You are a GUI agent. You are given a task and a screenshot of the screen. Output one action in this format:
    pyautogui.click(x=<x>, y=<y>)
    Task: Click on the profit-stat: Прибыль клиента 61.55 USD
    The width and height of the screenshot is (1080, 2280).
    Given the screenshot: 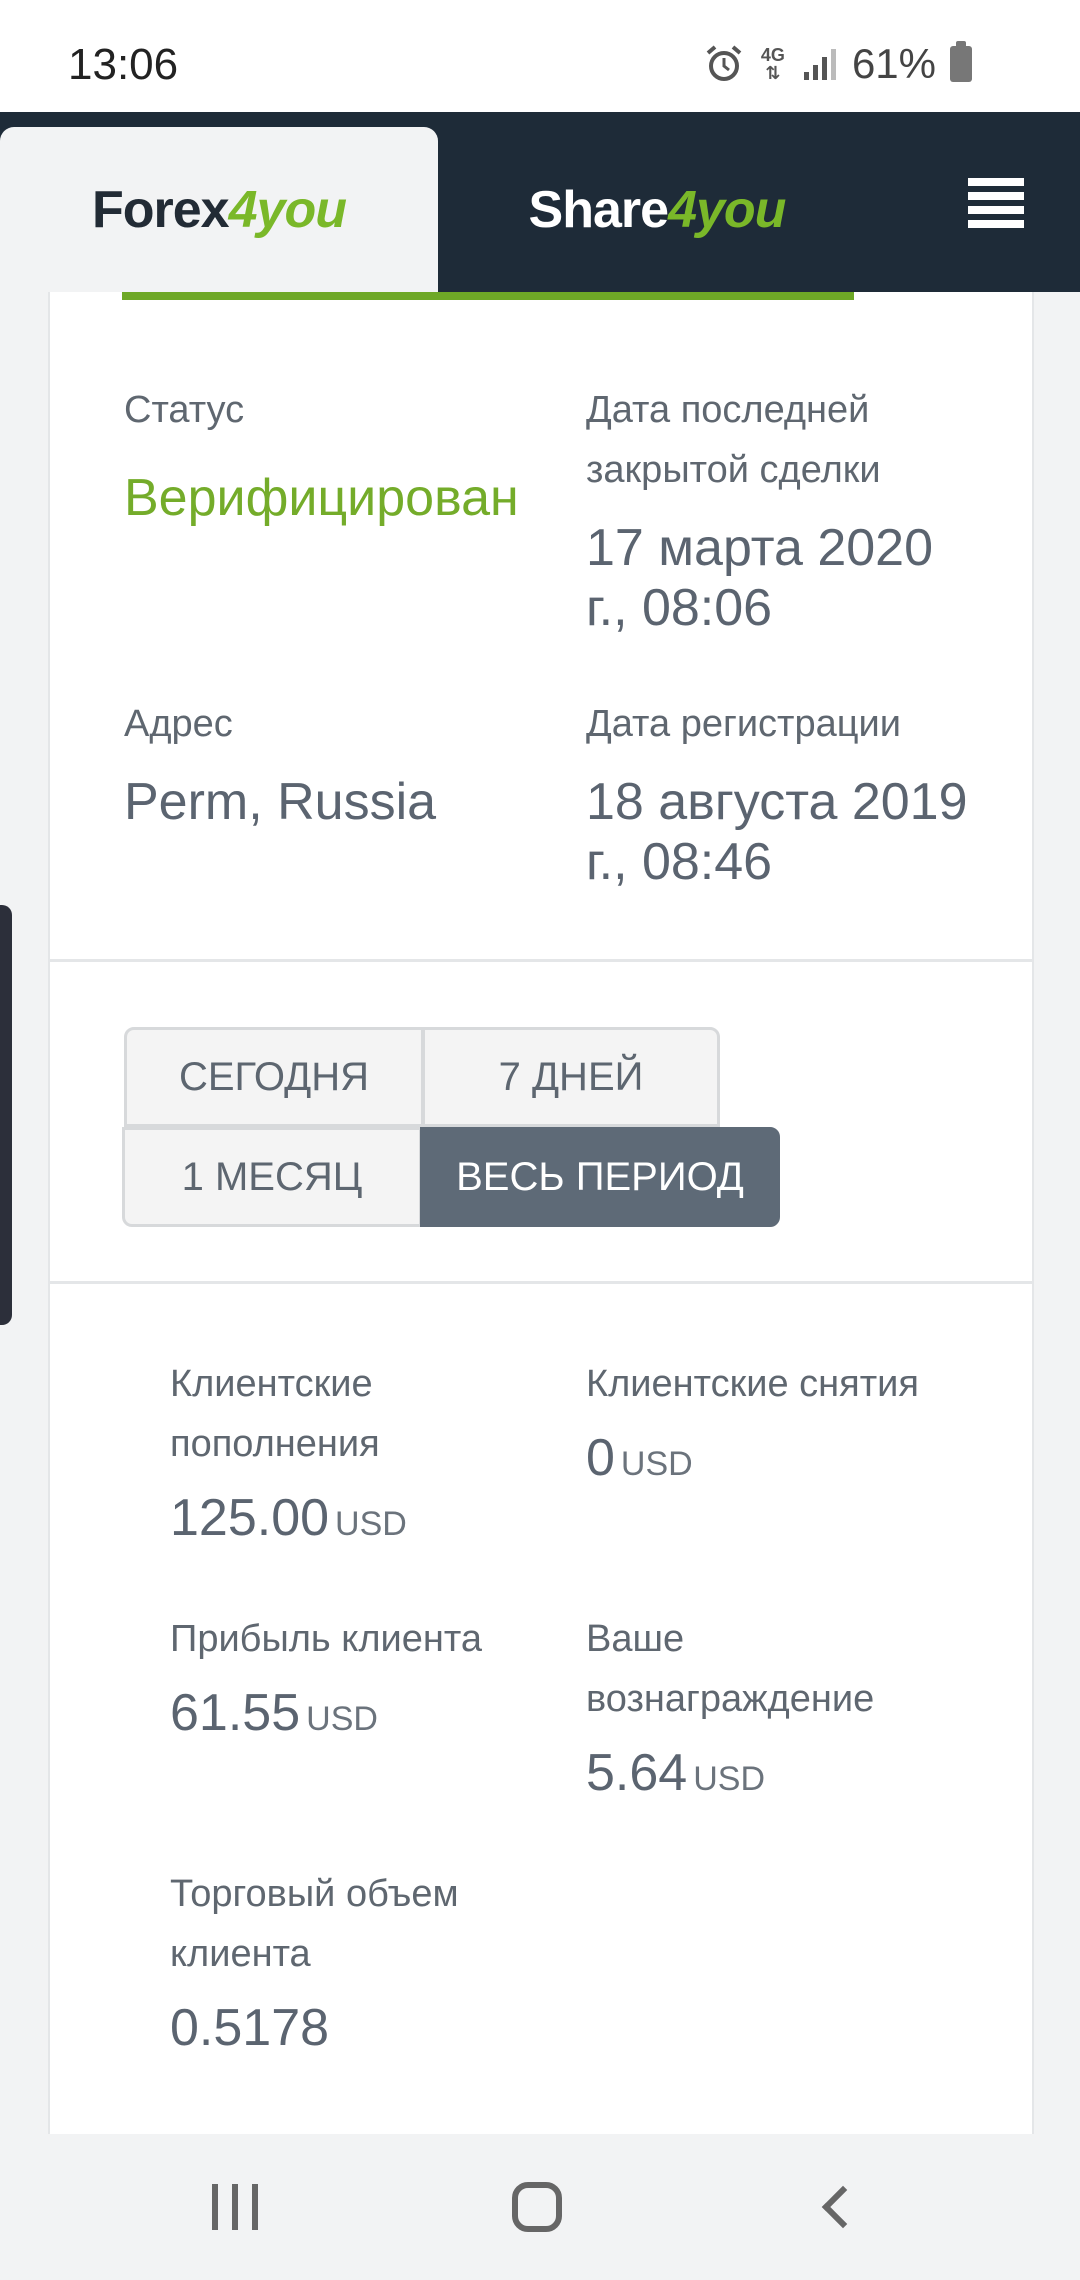 What is the action you would take?
    pyautogui.click(x=350, y=1679)
    